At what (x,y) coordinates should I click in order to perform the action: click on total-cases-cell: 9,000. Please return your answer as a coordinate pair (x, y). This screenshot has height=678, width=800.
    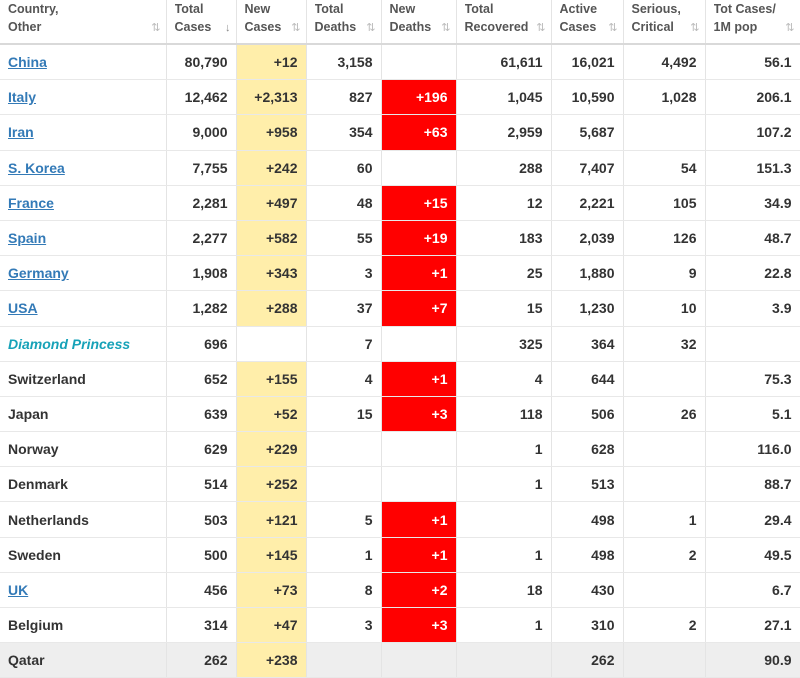
    Looking at the image, I should click on (201, 132).